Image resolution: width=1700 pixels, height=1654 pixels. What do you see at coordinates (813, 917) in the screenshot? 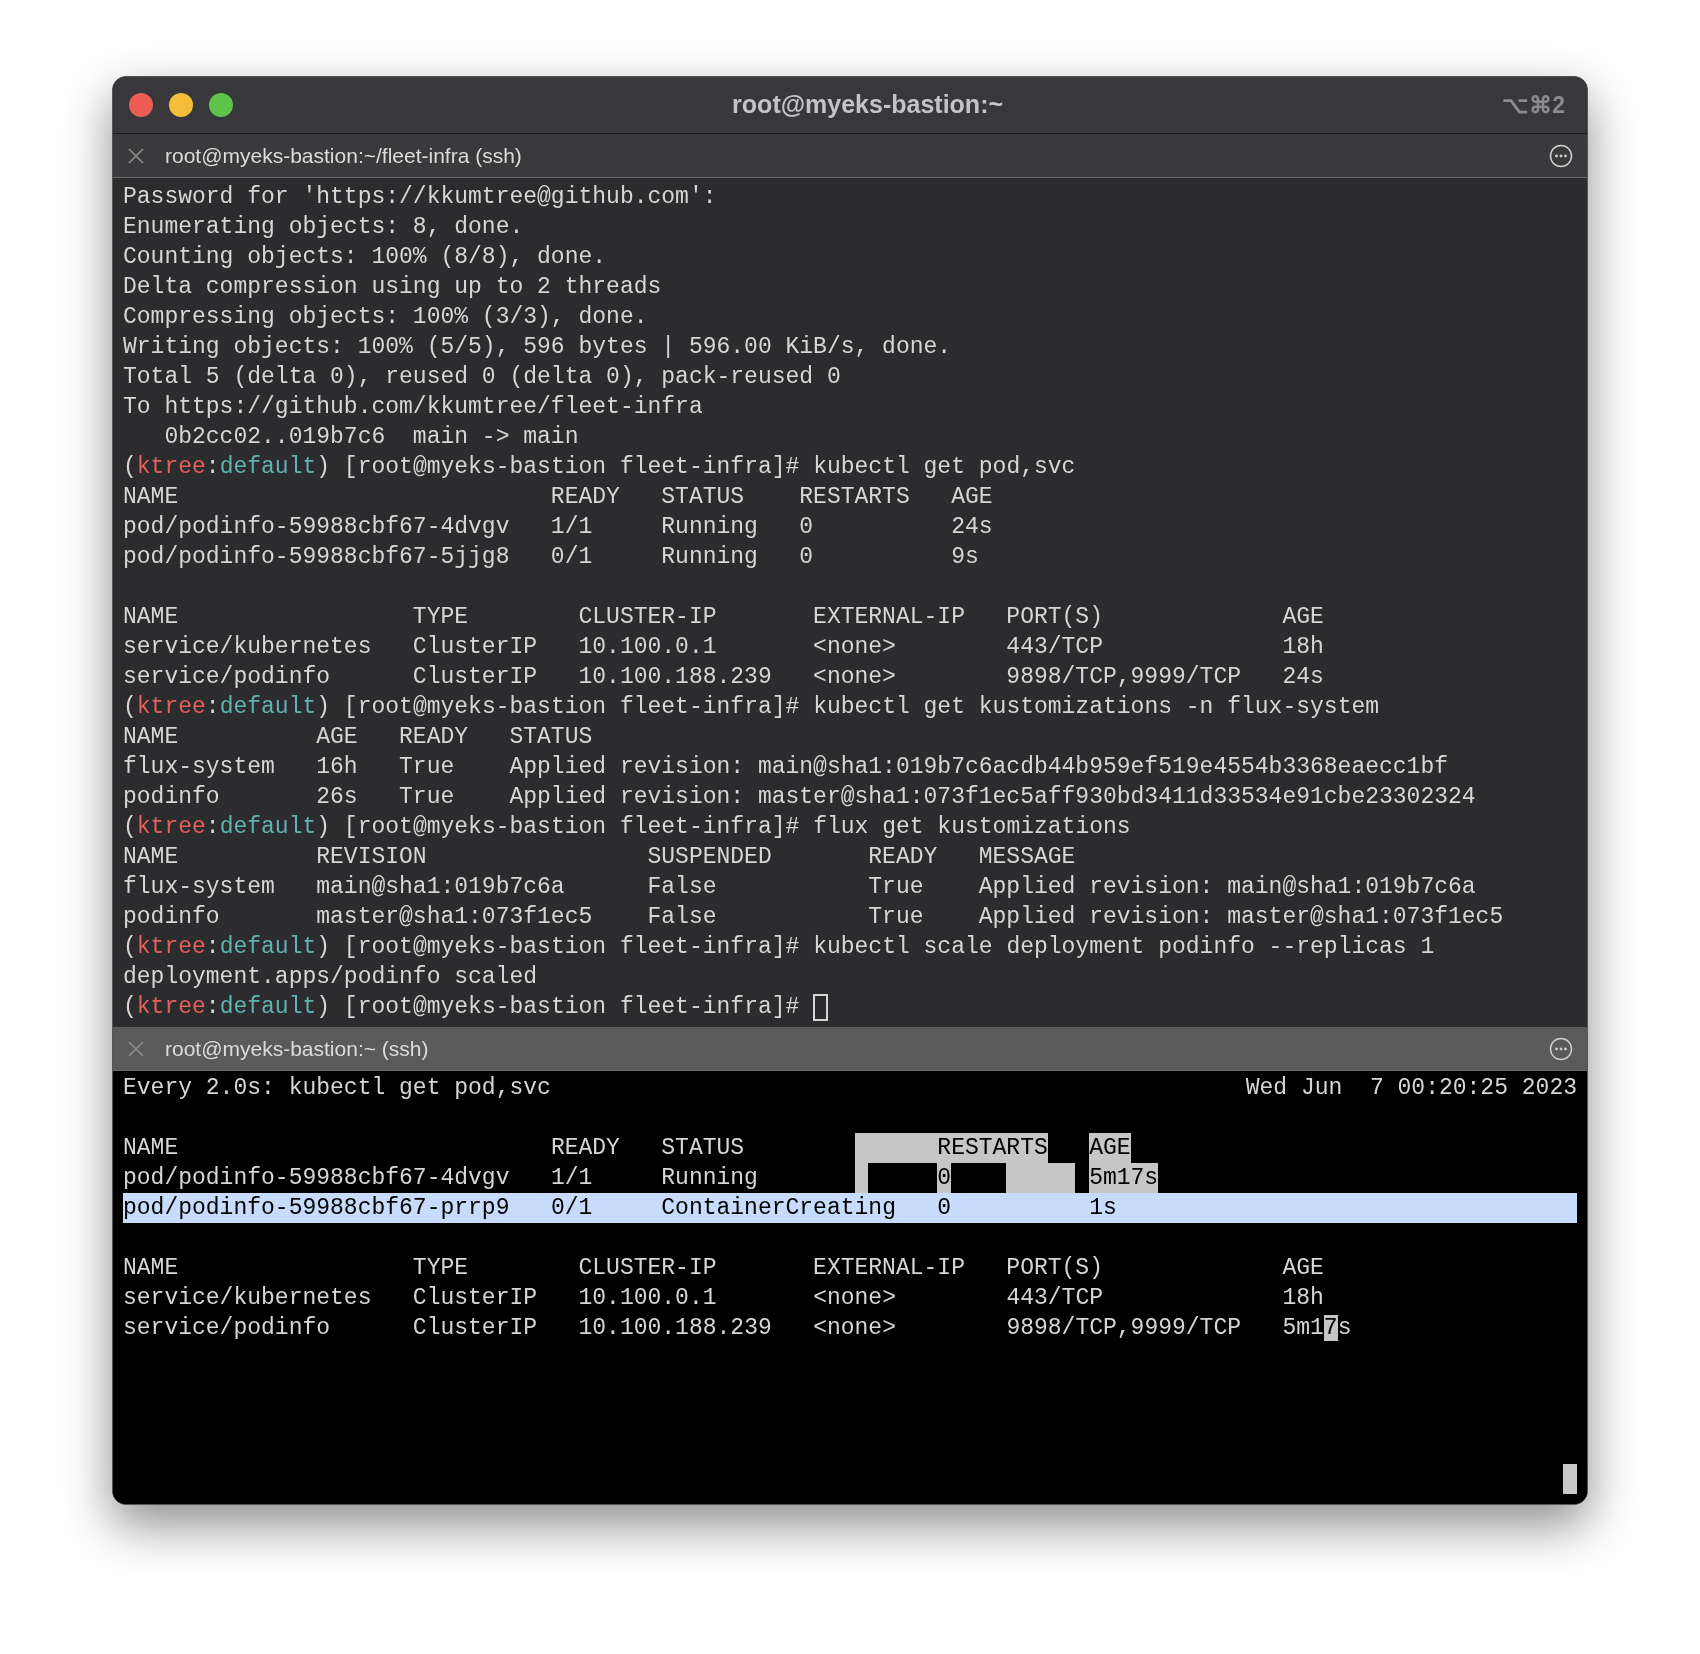
I see `output-line: podinfo master@sha1:073f1ec5 False True Applied revision: master@sha1:073f1ec5` at bounding box center [813, 917].